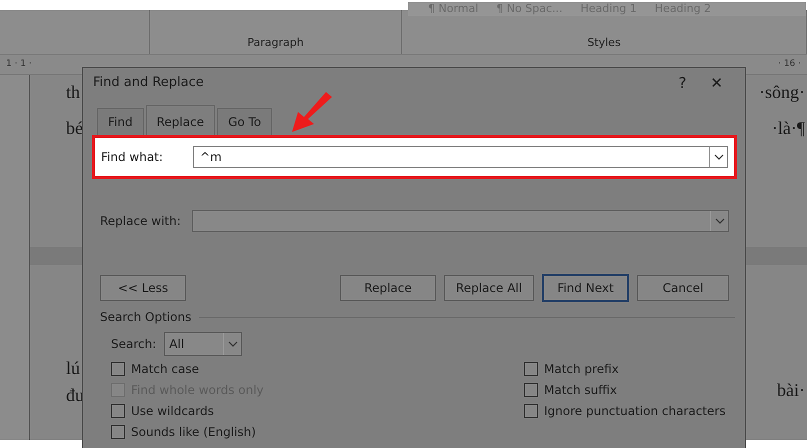  Describe the element at coordinates (782, 92) in the screenshot. I see `document-text: ·sông·` at that location.